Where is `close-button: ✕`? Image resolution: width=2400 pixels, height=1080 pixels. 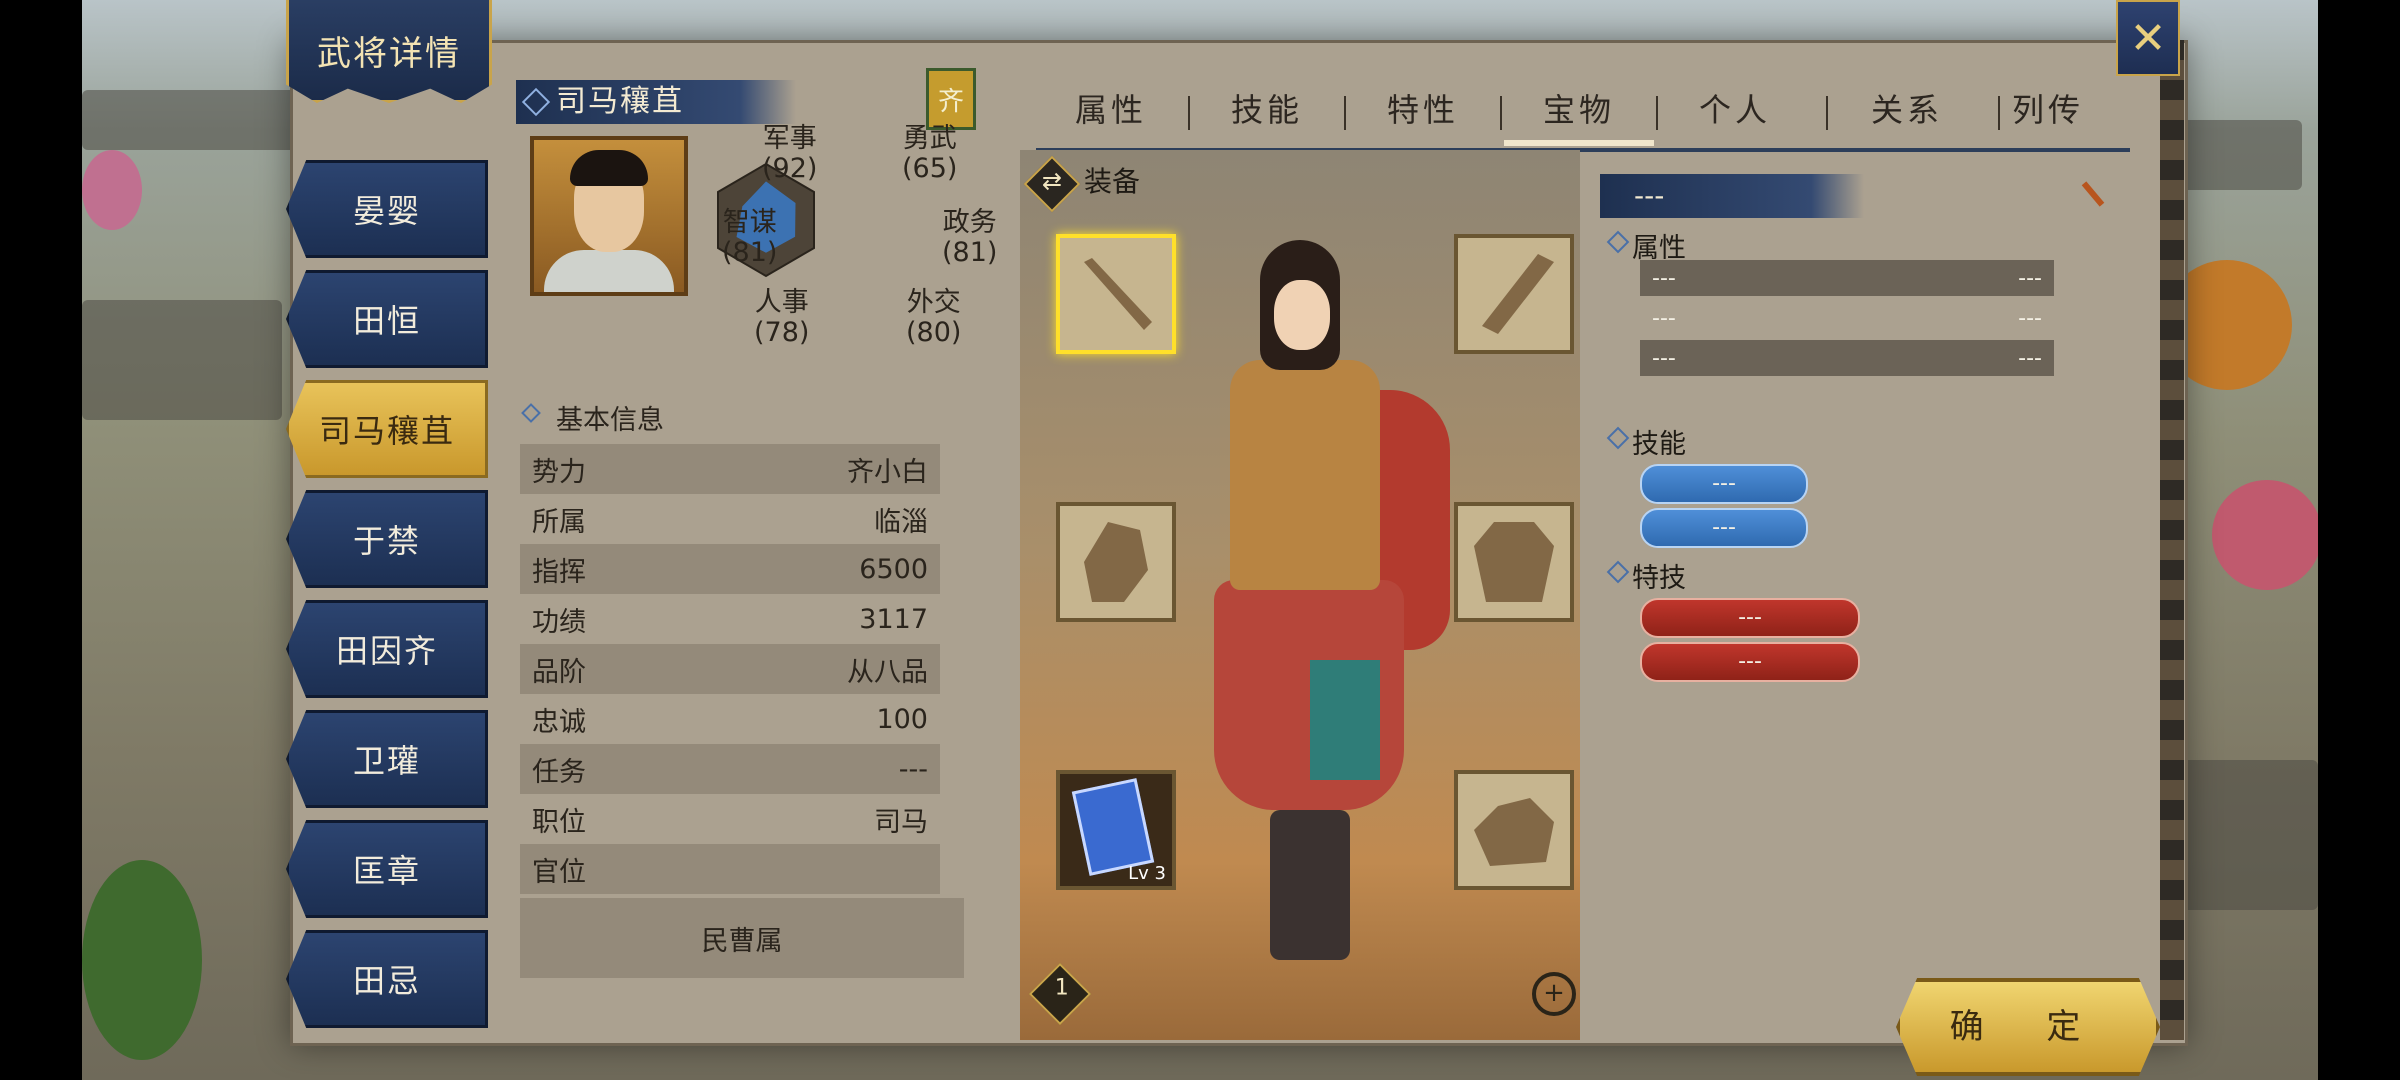 close-button: ✕ is located at coordinates (2148, 38).